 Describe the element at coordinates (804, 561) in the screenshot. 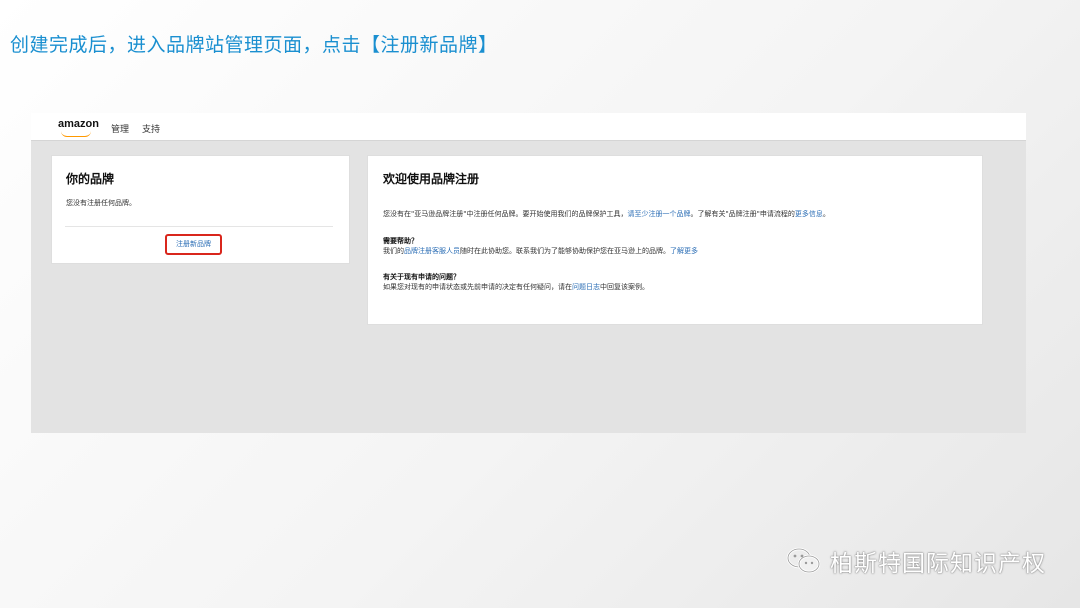

I see `wechat-icon` at that location.